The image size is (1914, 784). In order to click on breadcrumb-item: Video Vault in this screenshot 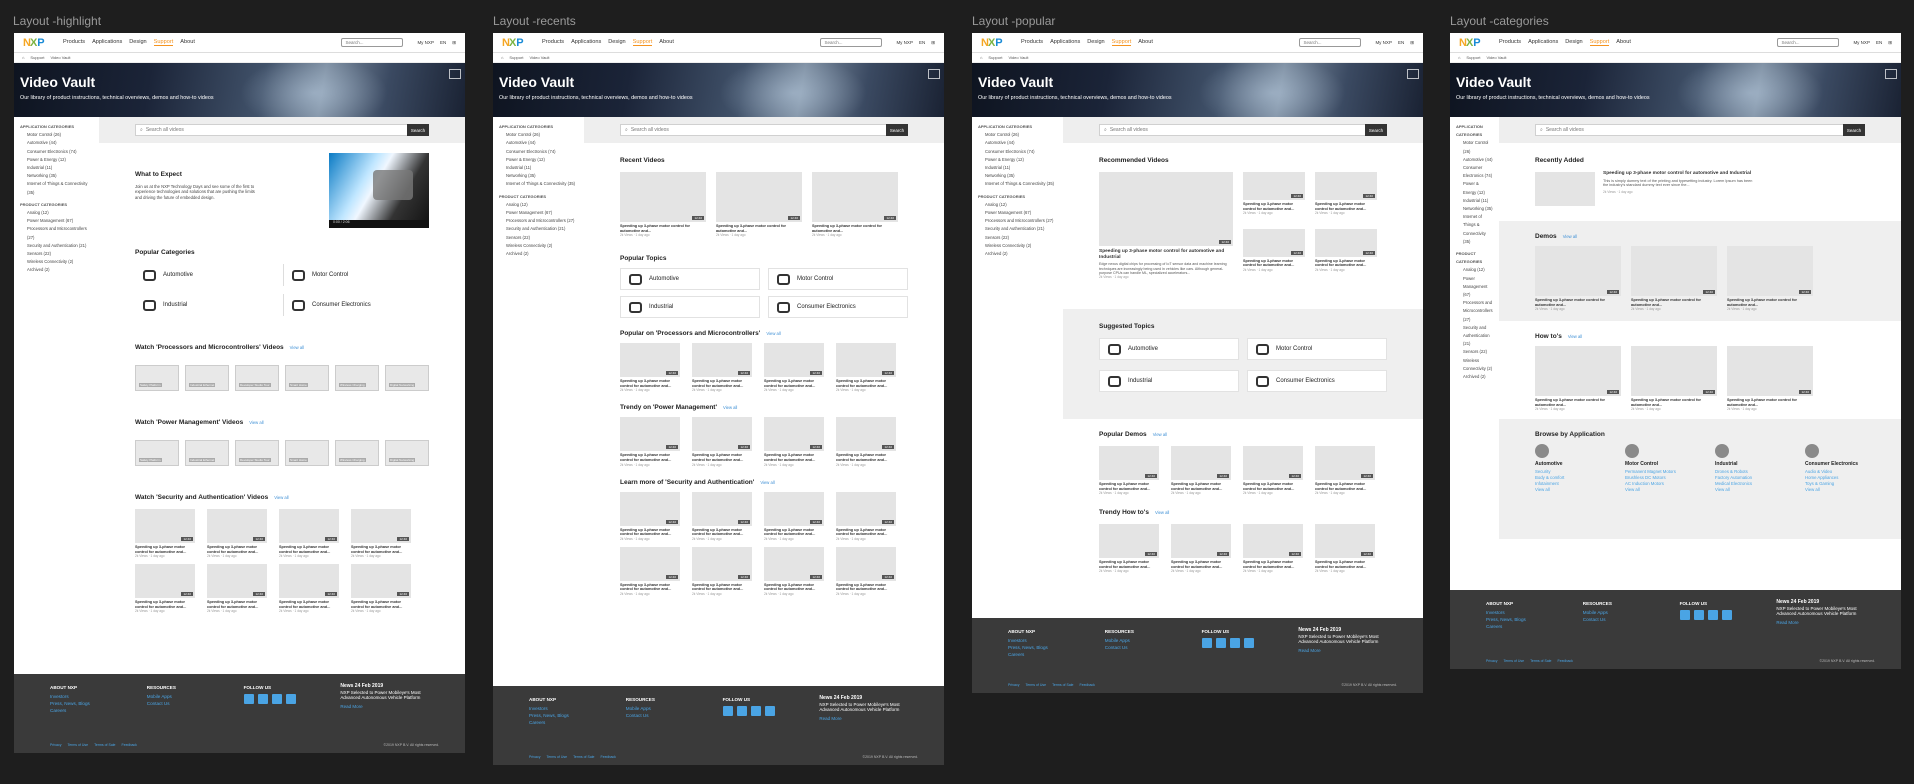, I will do `click(1496, 57)`.